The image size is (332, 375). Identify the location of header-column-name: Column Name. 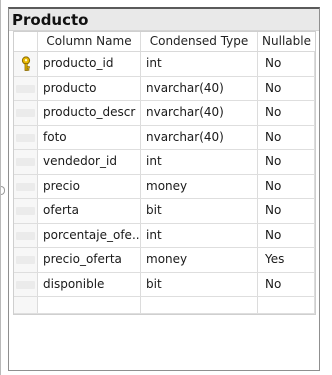
(89, 41).